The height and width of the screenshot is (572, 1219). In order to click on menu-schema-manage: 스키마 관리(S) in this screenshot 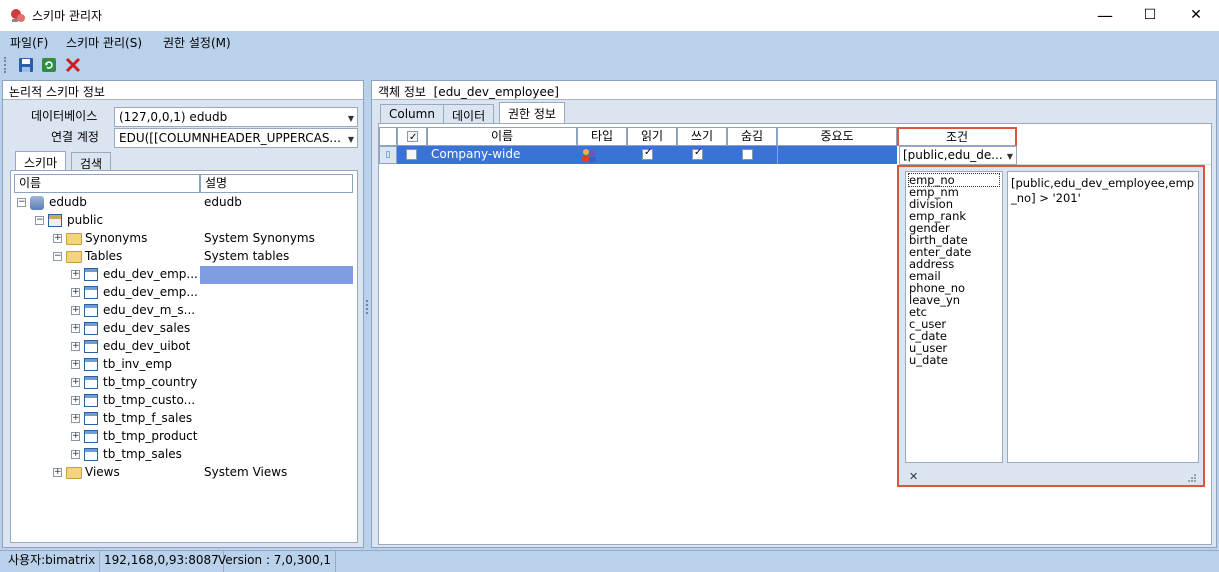, I will do `click(104, 42)`.